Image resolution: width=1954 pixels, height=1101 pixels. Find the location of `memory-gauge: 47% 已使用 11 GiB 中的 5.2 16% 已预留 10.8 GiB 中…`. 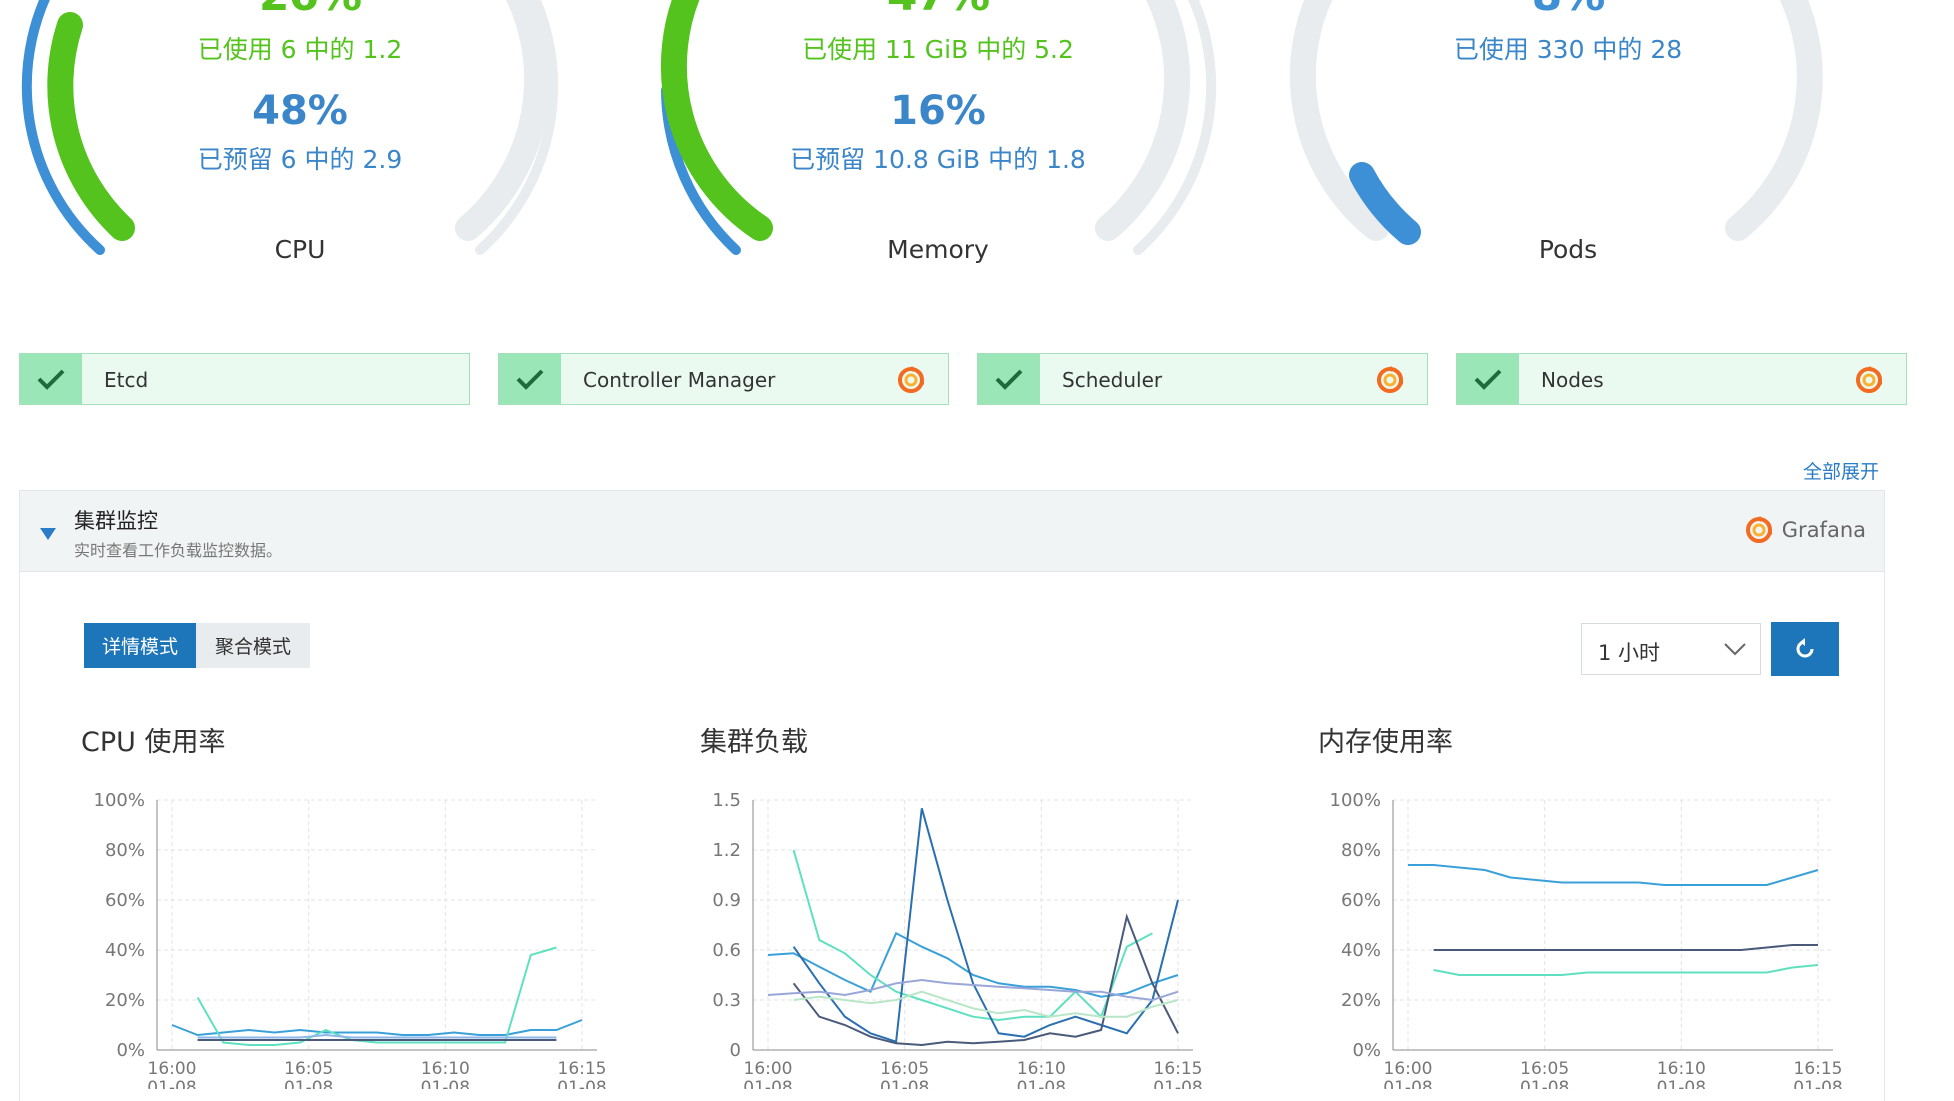

memory-gauge: 47% 已使用 11 GiB 中的 5.2 16% 已预留 10.8 GiB 中… is located at coordinates (934, 140).